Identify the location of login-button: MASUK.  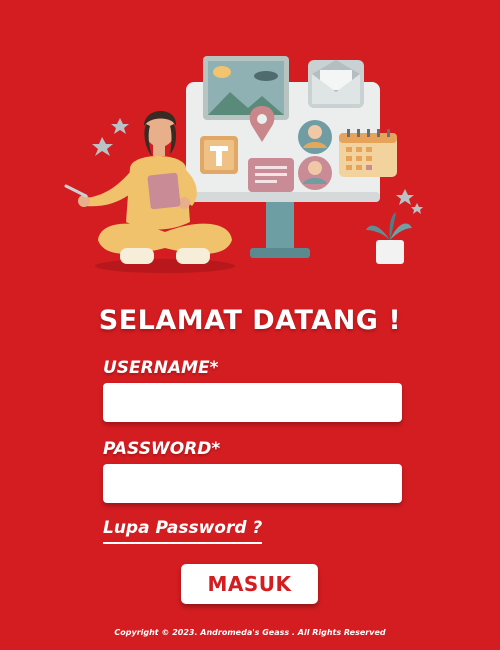
(249, 584).